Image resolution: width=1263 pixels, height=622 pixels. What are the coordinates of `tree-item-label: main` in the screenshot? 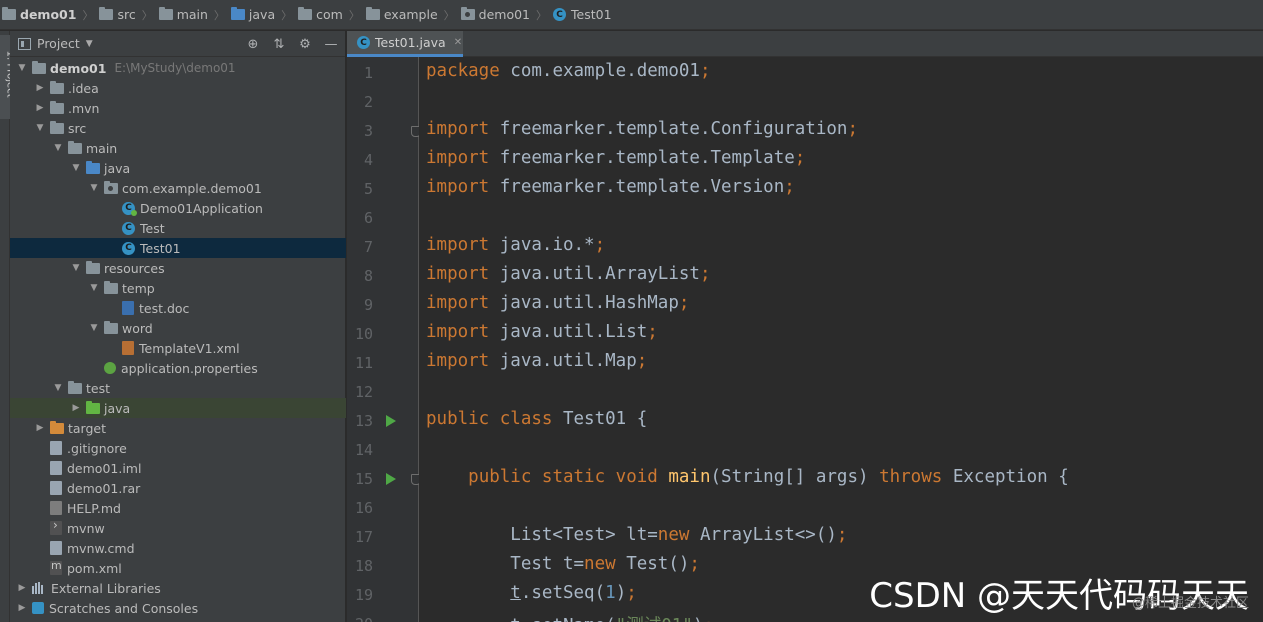 It's located at (102, 148).